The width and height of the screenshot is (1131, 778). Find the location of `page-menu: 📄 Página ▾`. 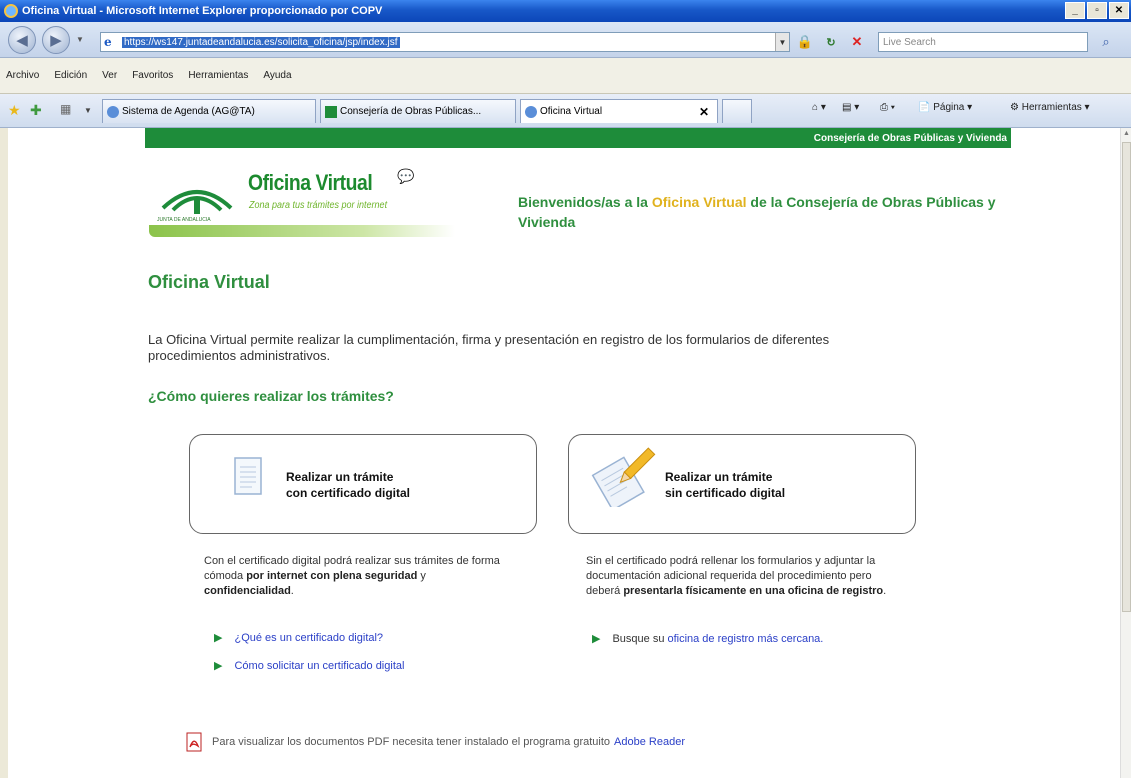

page-menu: 📄 Página ▾ is located at coordinates (945, 107).